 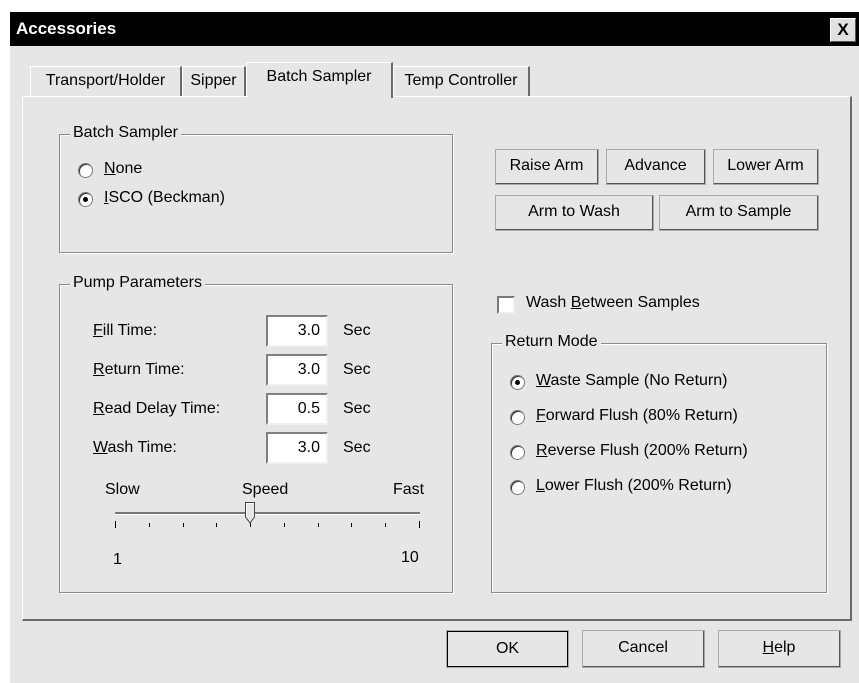 I want to click on help-button: Help, so click(x=779, y=649).